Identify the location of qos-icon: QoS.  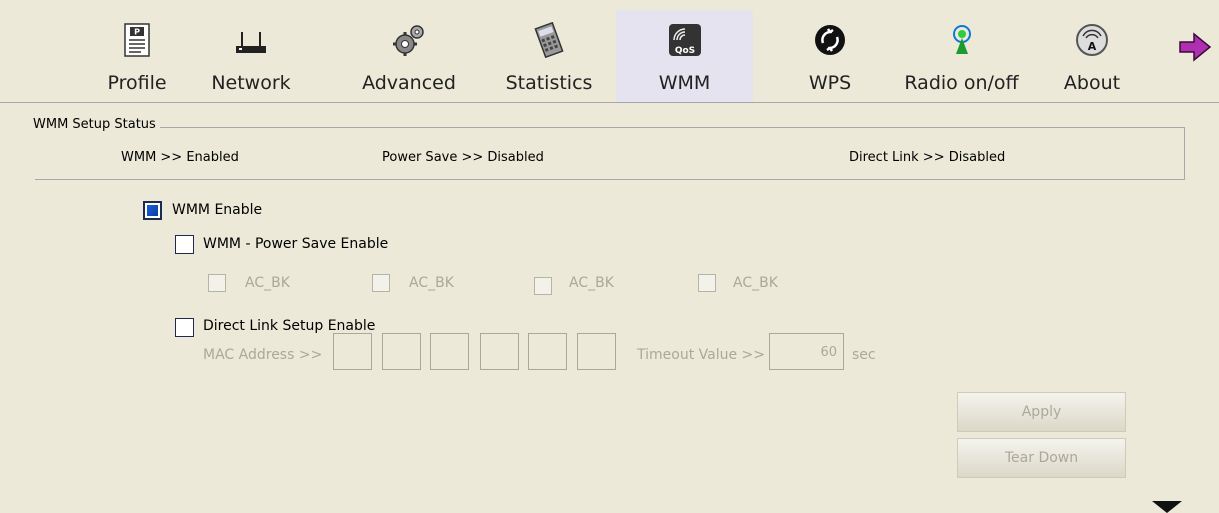
(684, 40).